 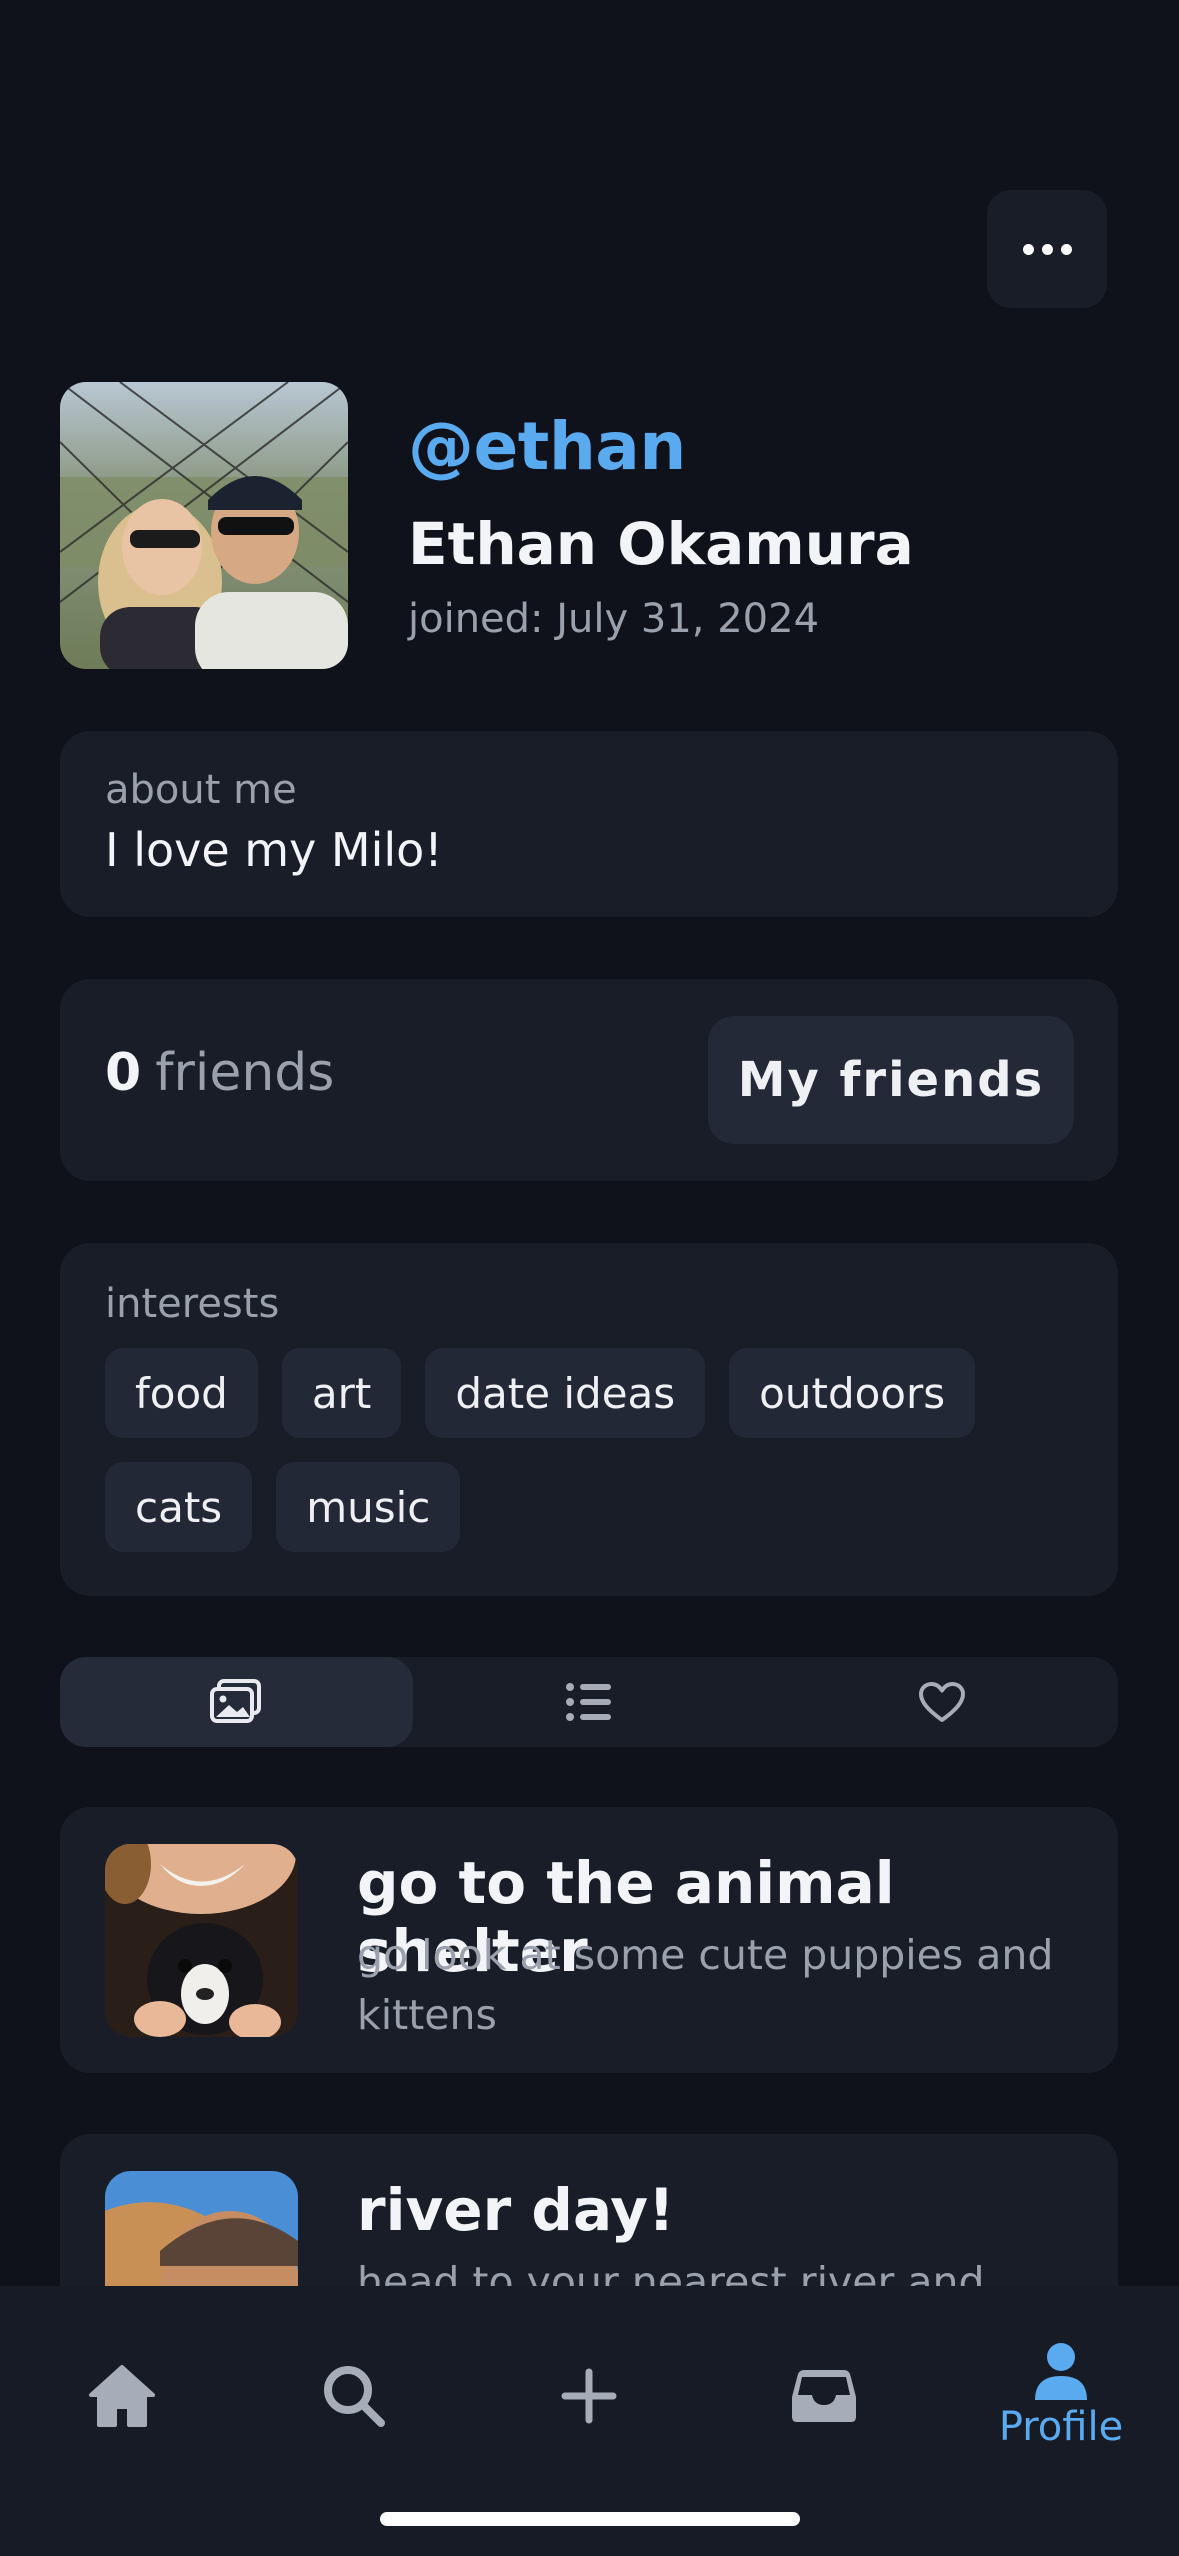 What do you see at coordinates (891, 1080) in the screenshot?
I see `my-friends-button: My friends` at bounding box center [891, 1080].